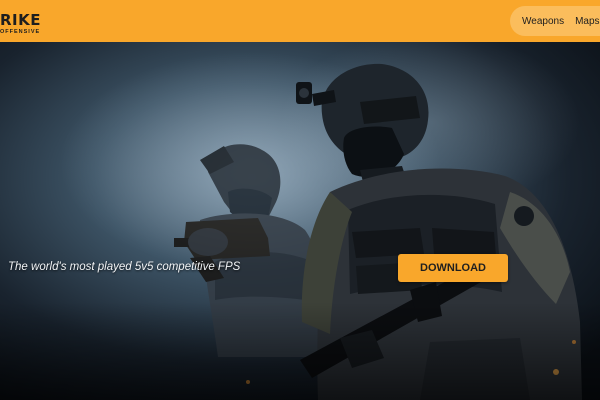 This screenshot has height=400, width=600. I want to click on site-header: RIKE OFFENSIVE Weapons Maps, so click(300, 21).